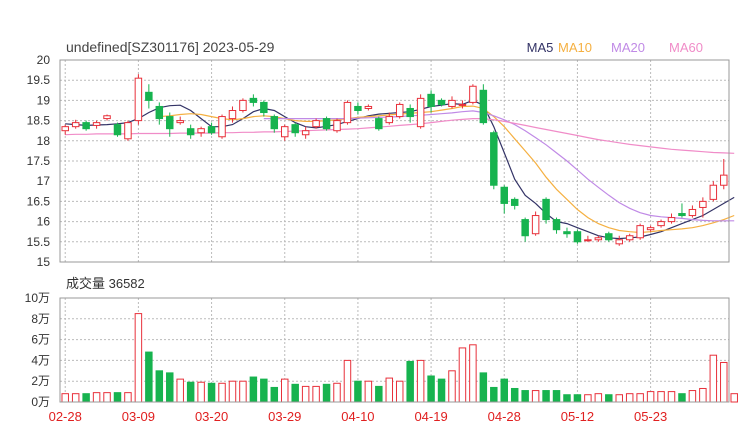 The height and width of the screenshot is (440, 740). I want to click on legend-ma20: MA20, so click(628, 47).